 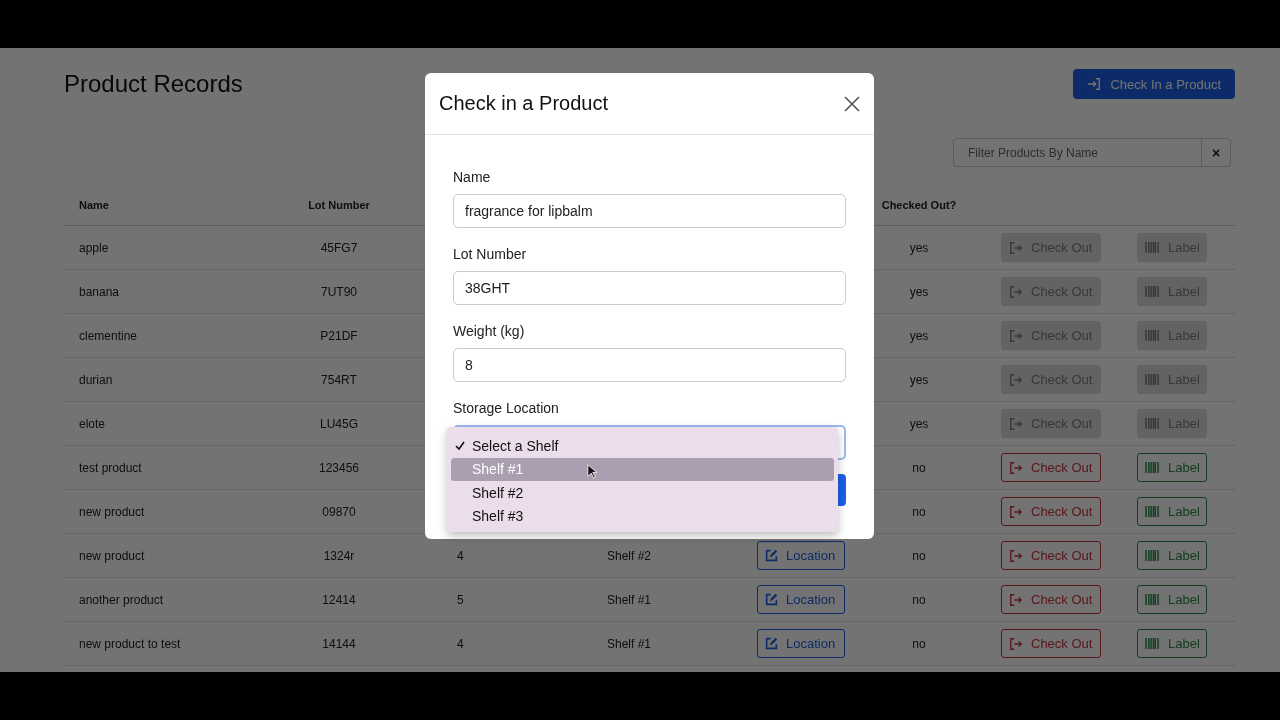 I want to click on input-field: 38GHT, so click(x=649, y=288).